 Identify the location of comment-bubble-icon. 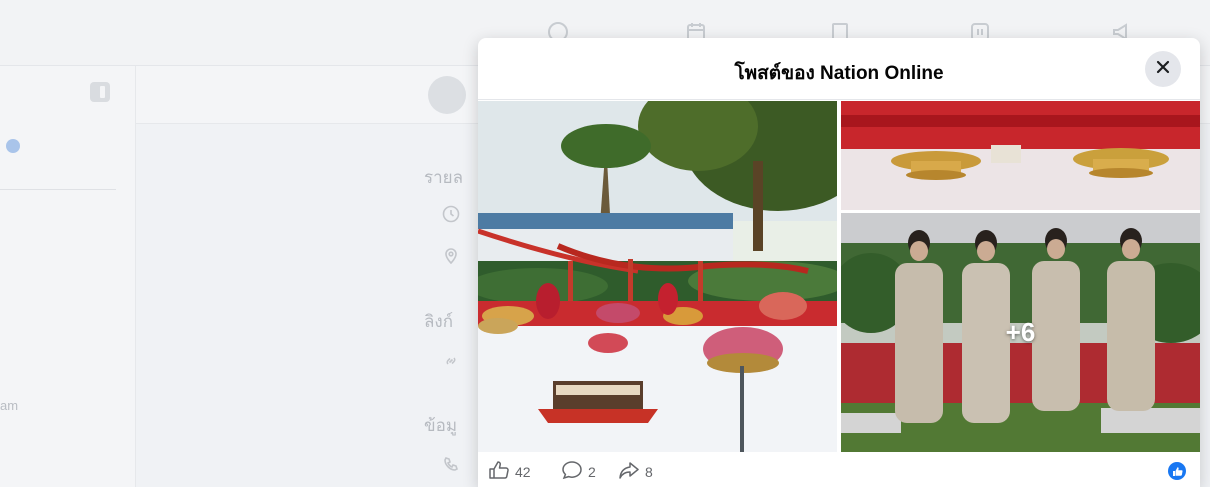
(572, 471).